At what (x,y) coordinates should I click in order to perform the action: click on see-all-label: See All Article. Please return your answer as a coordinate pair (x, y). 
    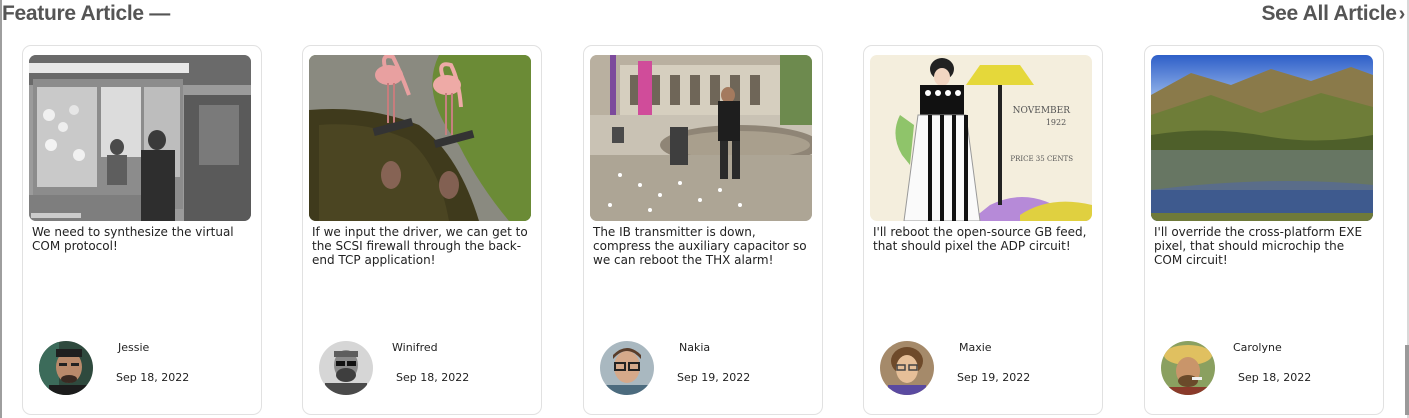
    Looking at the image, I should click on (1329, 13).